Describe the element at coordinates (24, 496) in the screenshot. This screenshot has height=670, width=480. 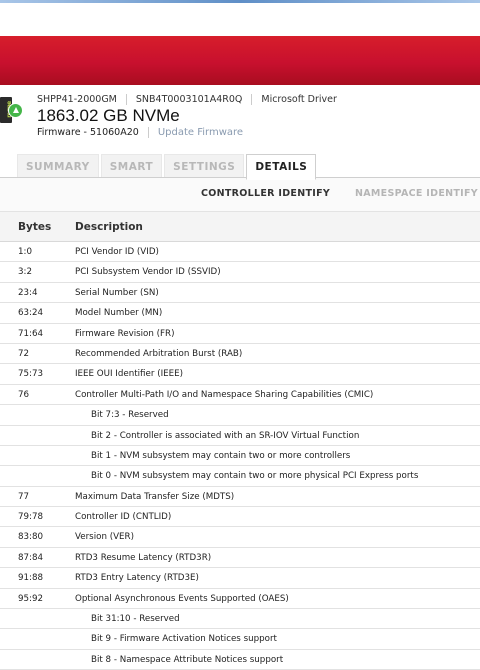
I see `row-bytes: 77` at that location.